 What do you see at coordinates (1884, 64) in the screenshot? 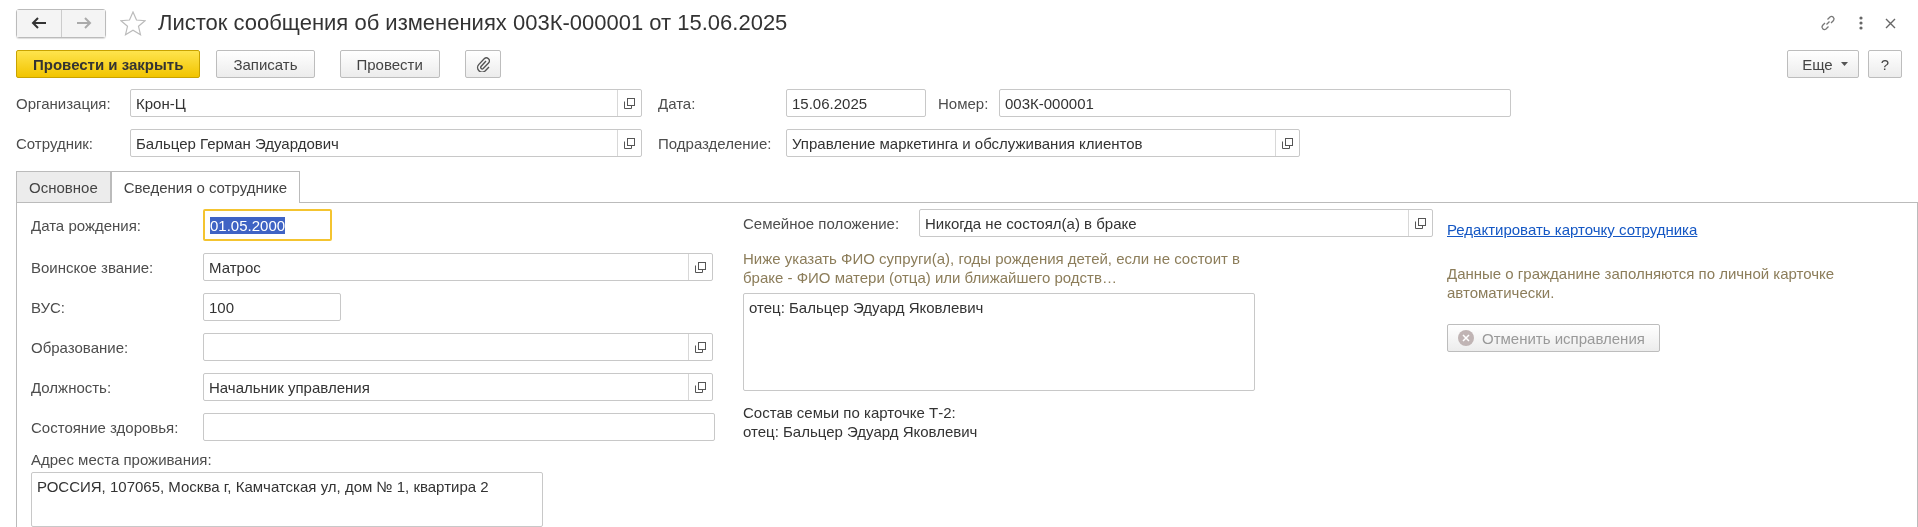
I see `help-button: ?` at bounding box center [1884, 64].